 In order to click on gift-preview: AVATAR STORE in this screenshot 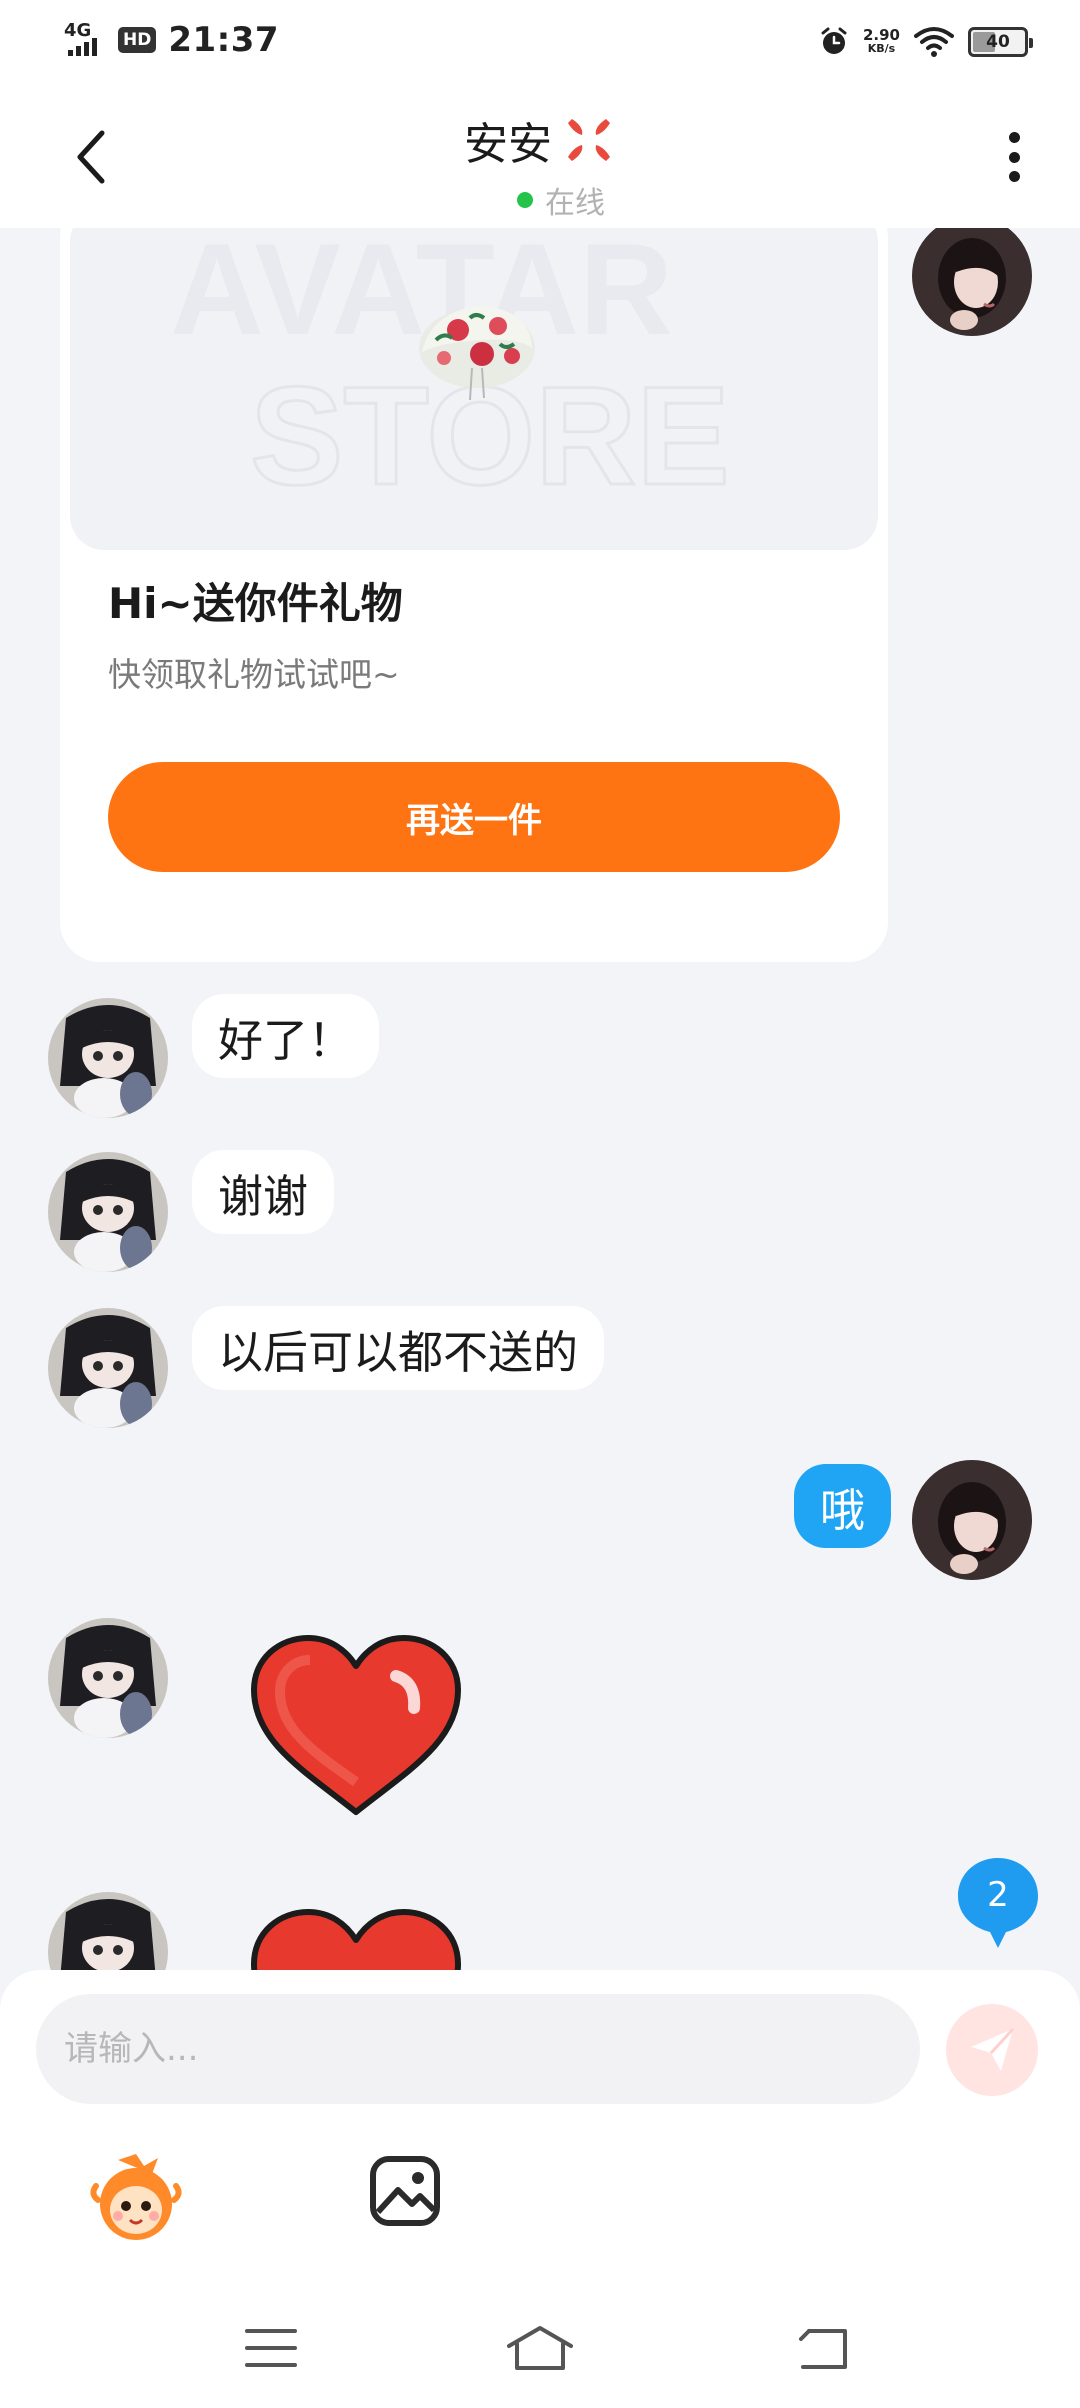, I will do `click(474, 389)`.